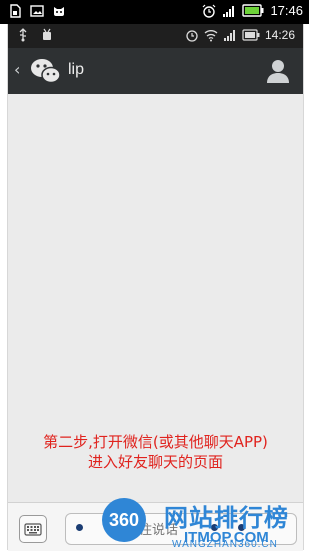 This screenshot has height=551, width=320. What do you see at coordinates (278, 71) in the screenshot?
I see `contact-profile-icon` at bounding box center [278, 71].